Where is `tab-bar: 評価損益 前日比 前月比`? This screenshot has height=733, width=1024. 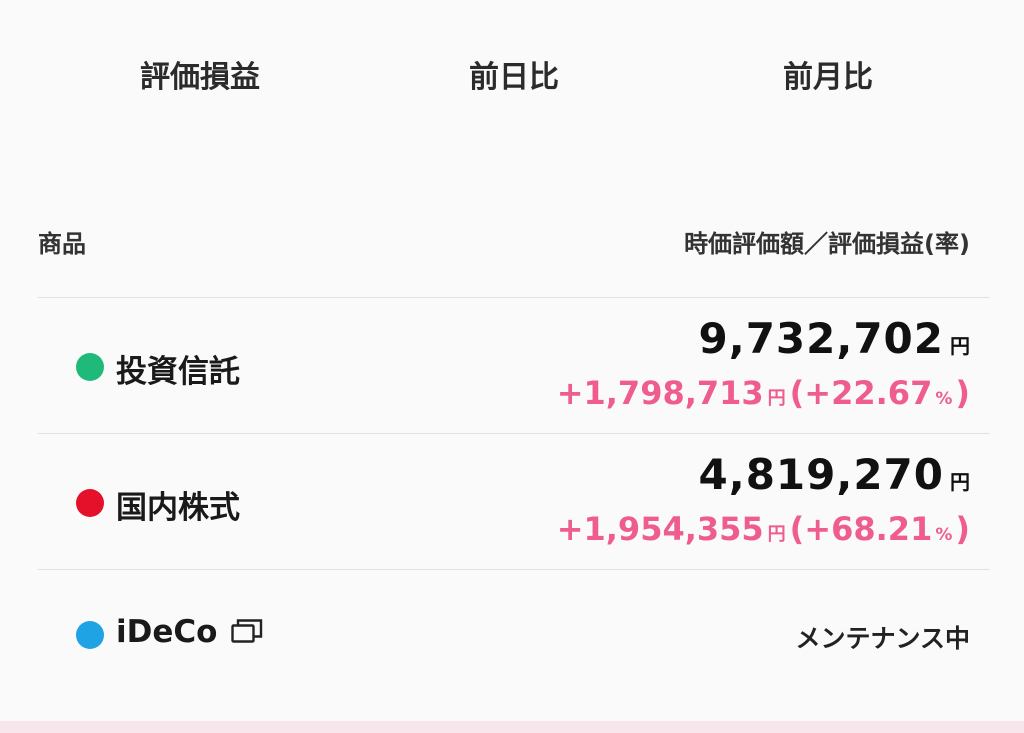 tab-bar: 評価損益 前日比 前月比 is located at coordinates (512, 78).